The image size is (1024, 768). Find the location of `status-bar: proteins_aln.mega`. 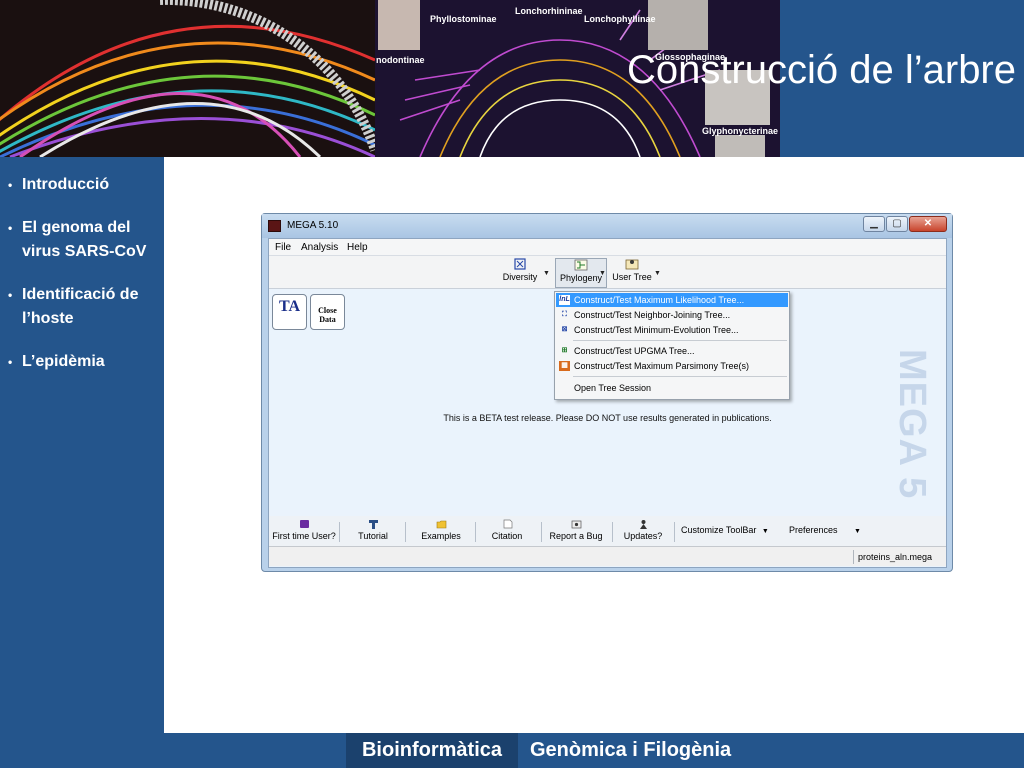

status-bar: proteins_aln.mega is located at coordinates (607, 556).